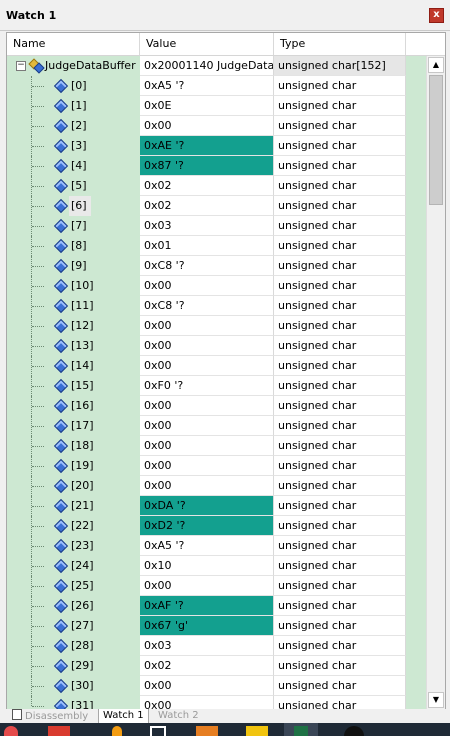 Image resolution: width=450 pixels, height=736 pixels. I want to click on tree-row: [12] 0x00 unsigned char, so click(217, 326).